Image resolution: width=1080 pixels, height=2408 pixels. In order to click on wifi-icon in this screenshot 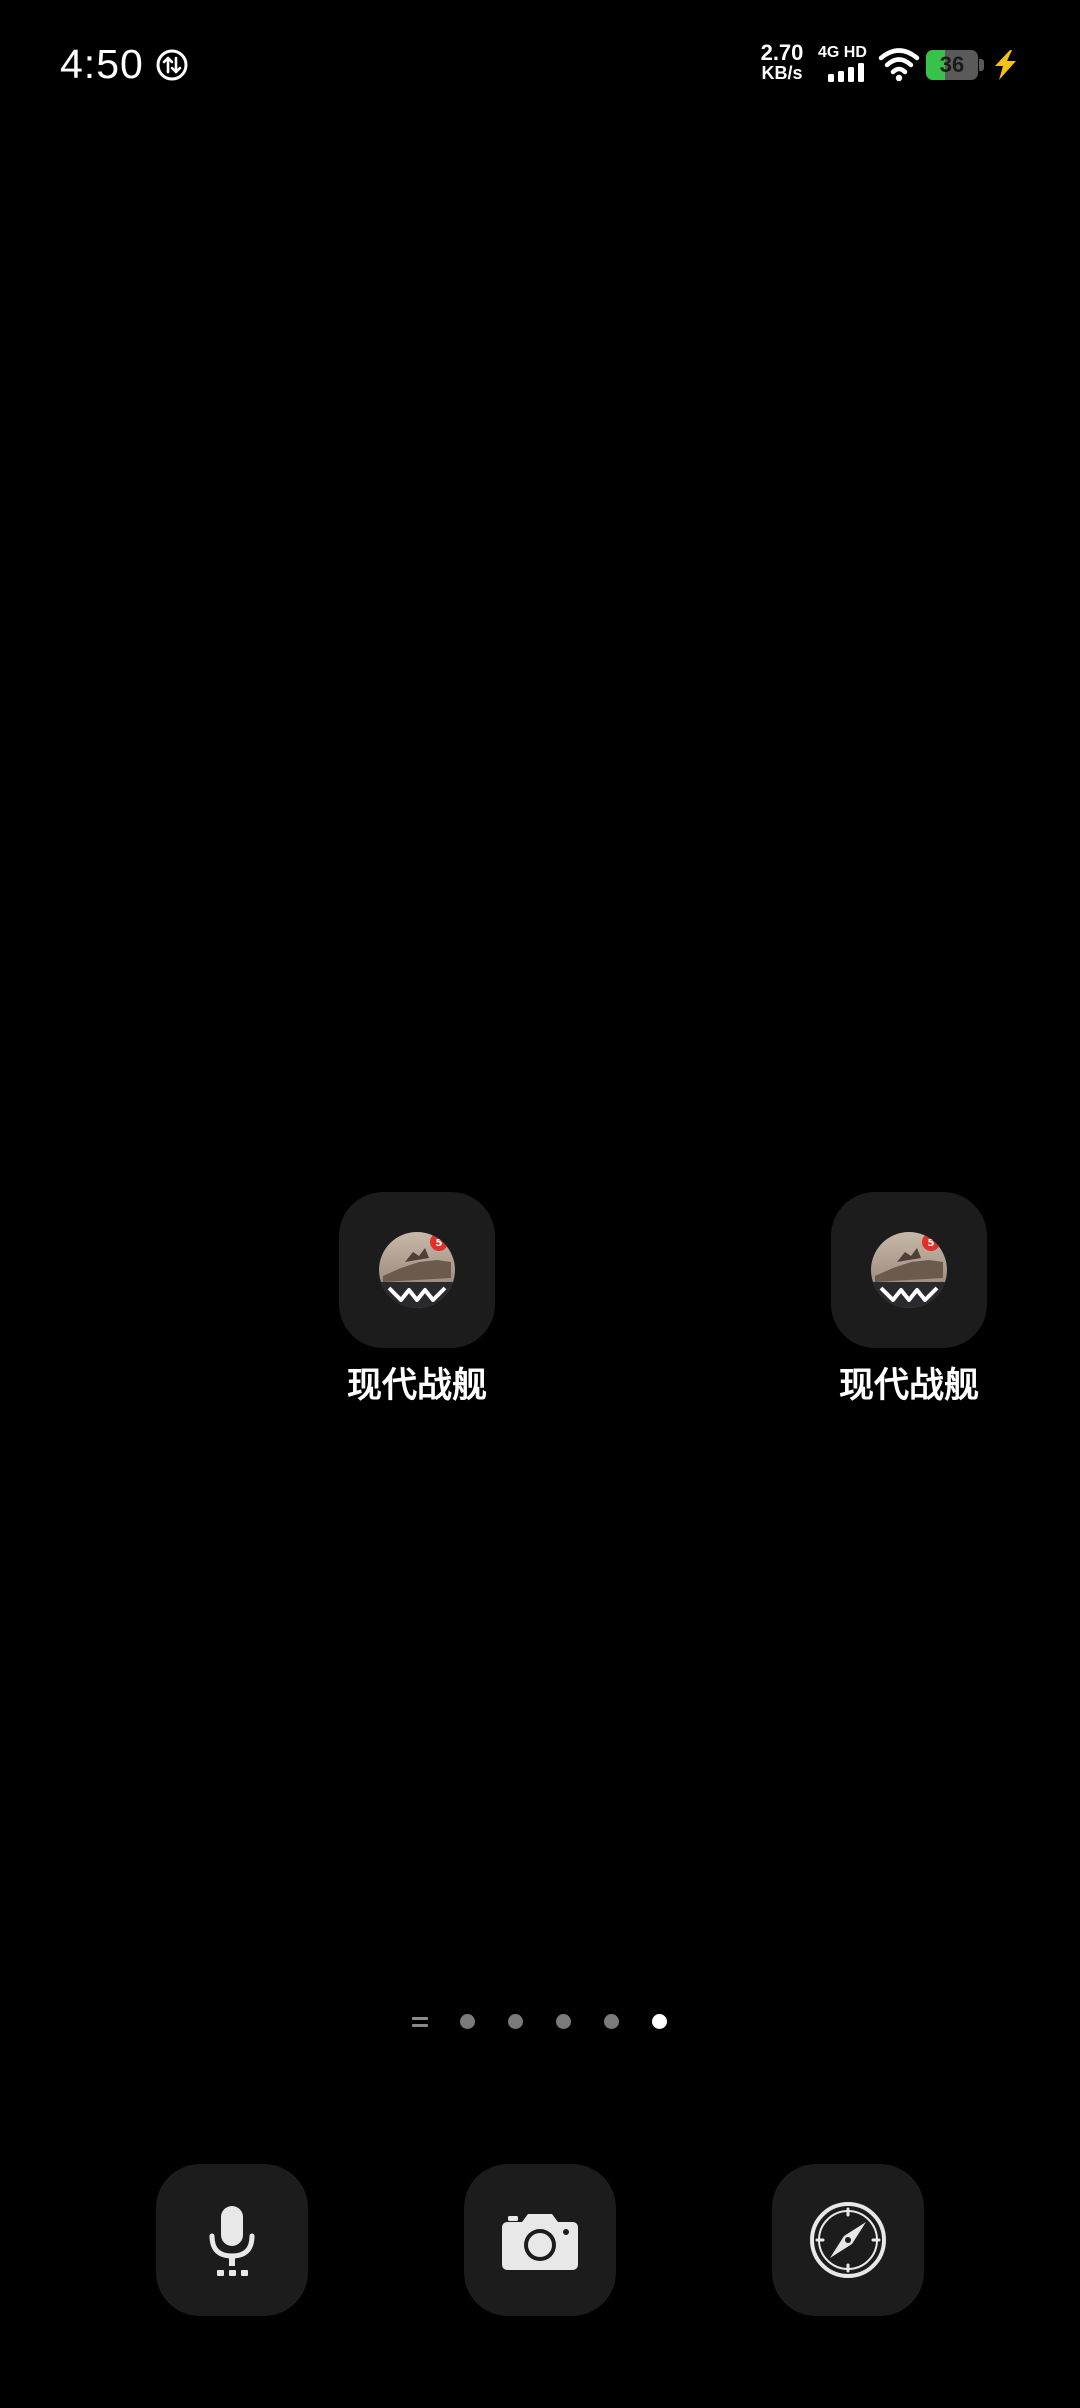, I will do `click(899, 65)`.